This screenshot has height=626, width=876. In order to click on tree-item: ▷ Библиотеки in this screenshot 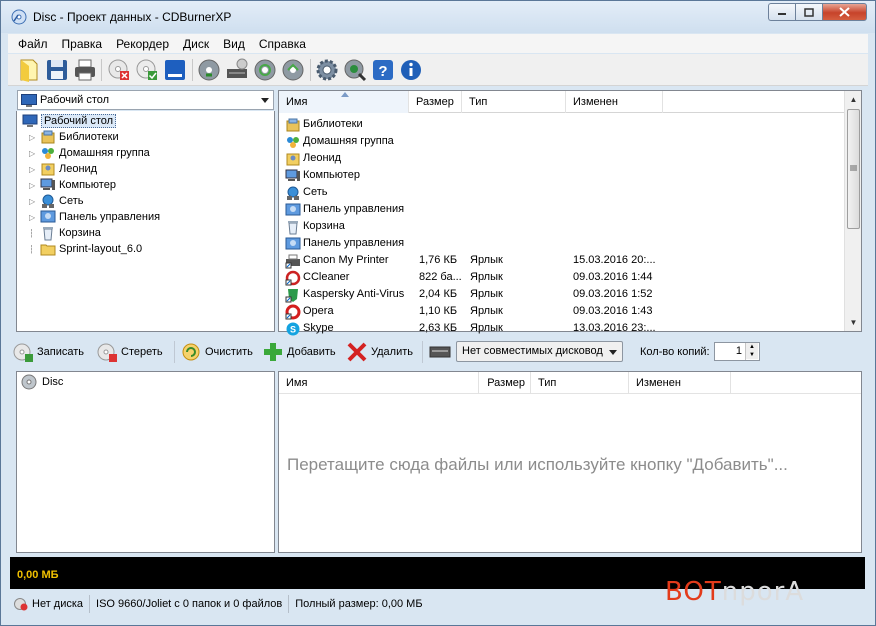, I will do `click(74, 137)`.